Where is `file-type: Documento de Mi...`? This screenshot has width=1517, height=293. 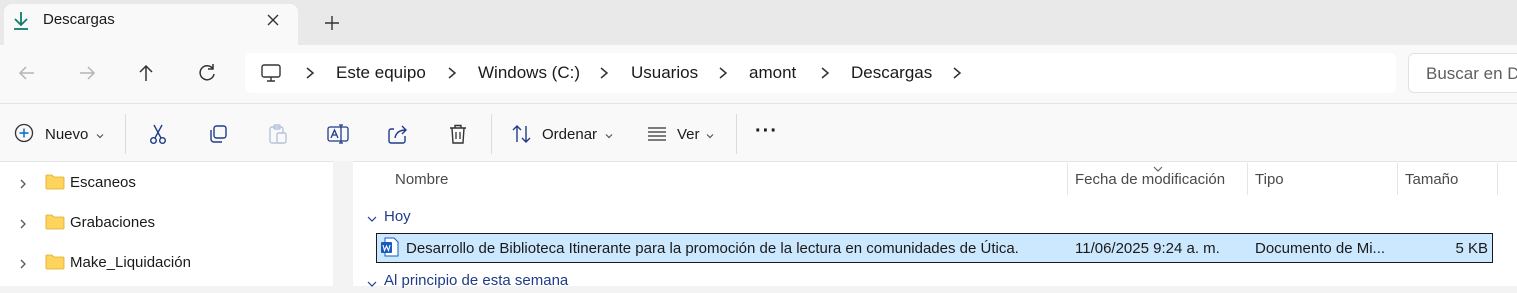
file-type: Documento de Mi... is located at coordinates (1320, 248).